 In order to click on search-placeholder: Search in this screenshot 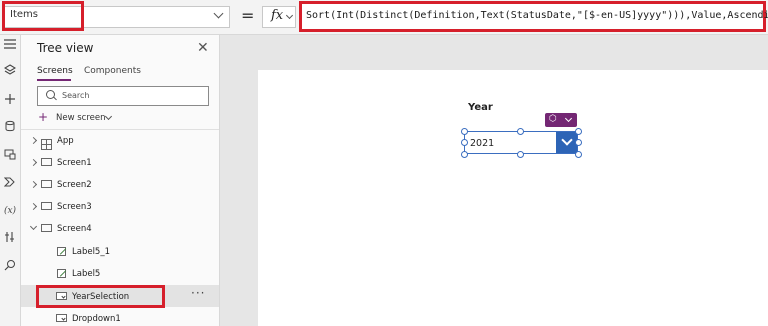, I will do `click(76, 95)`.